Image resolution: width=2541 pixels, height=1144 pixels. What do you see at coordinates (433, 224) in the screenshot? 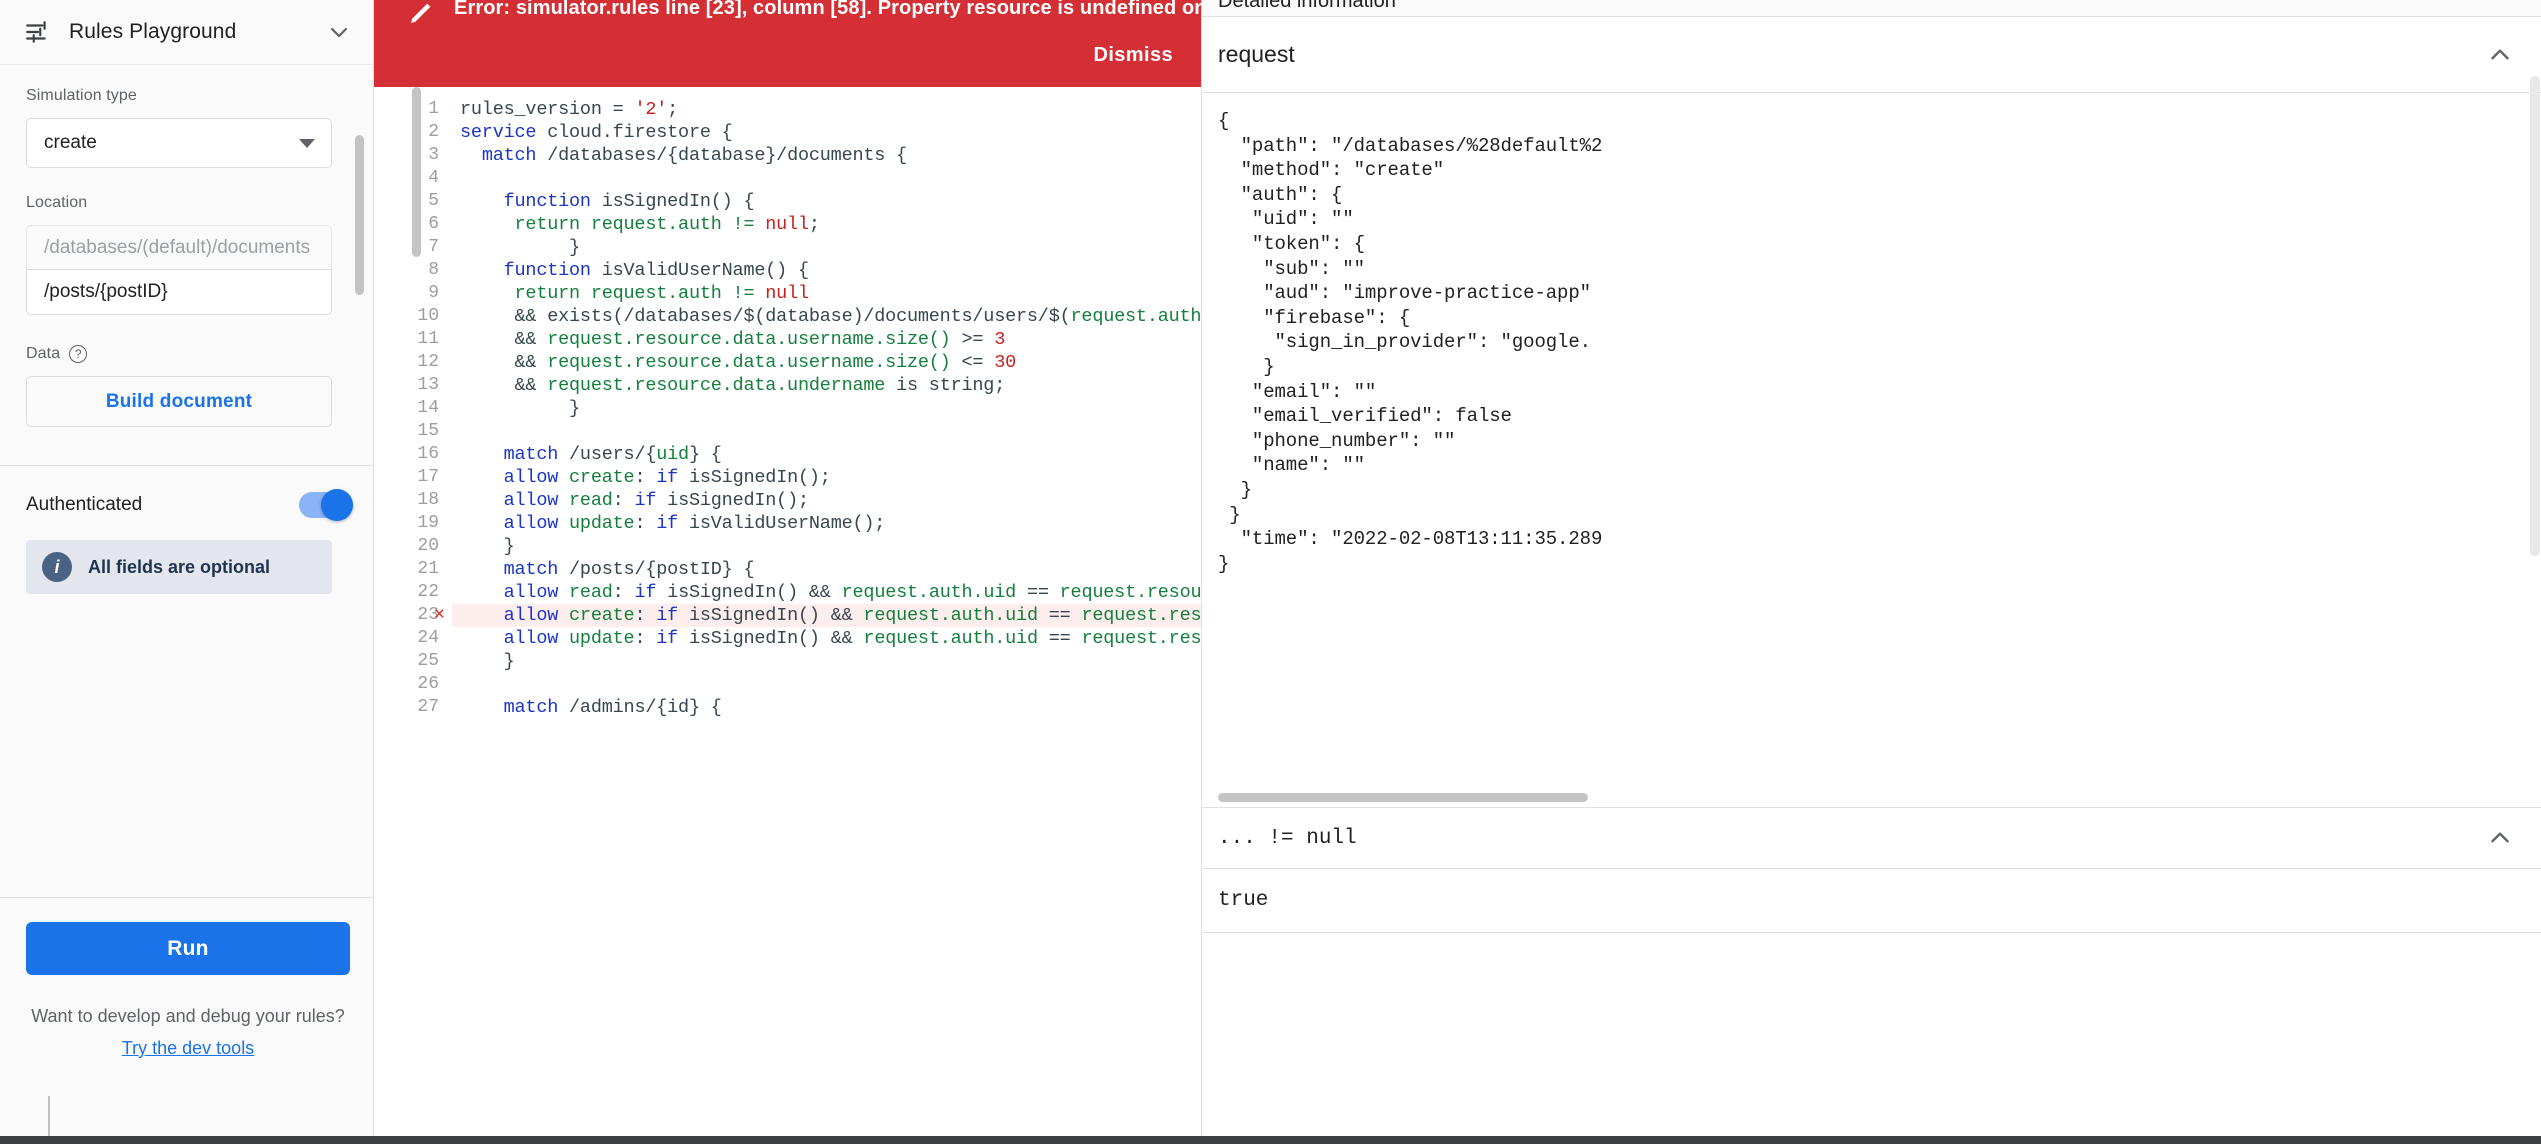
I see `line-number: 6` at bounding box center [433, 224].